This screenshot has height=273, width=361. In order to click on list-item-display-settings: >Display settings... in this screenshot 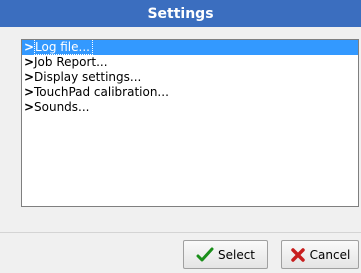, I will do `click(190, 77)`.